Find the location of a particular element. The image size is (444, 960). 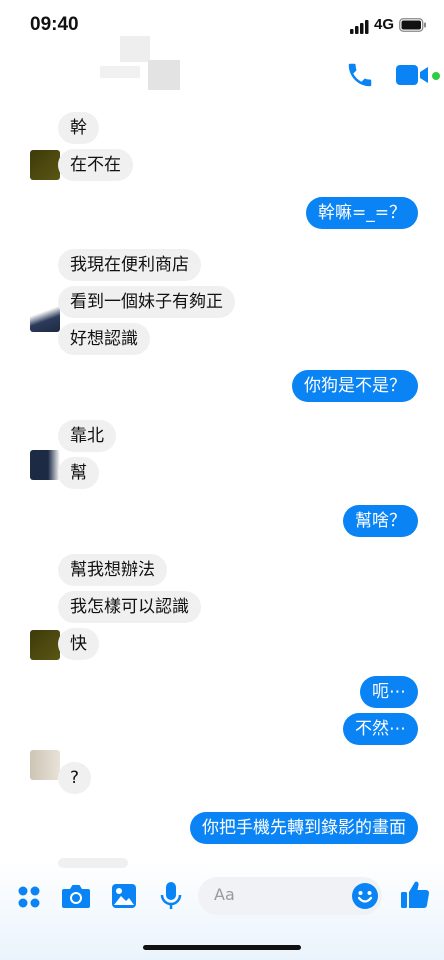

signal-icon is located at coordinates (359, 27).